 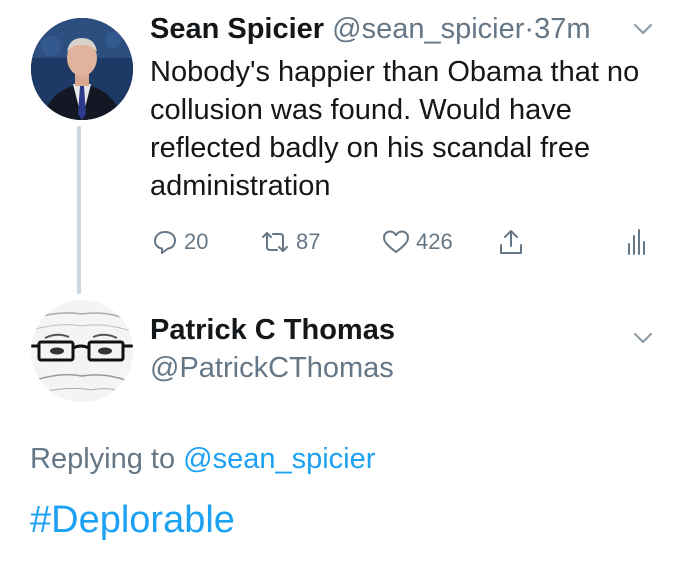 I want to click on analytics-icon, so click(x=636, y=242).